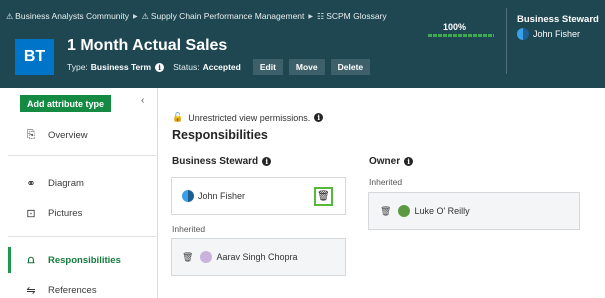 This screenshot has width=605, height=298. What do you see at coordinates (455, 27) in the screenshot?
I see `completeness-percent: 100%` at bounding box center [455, 27].